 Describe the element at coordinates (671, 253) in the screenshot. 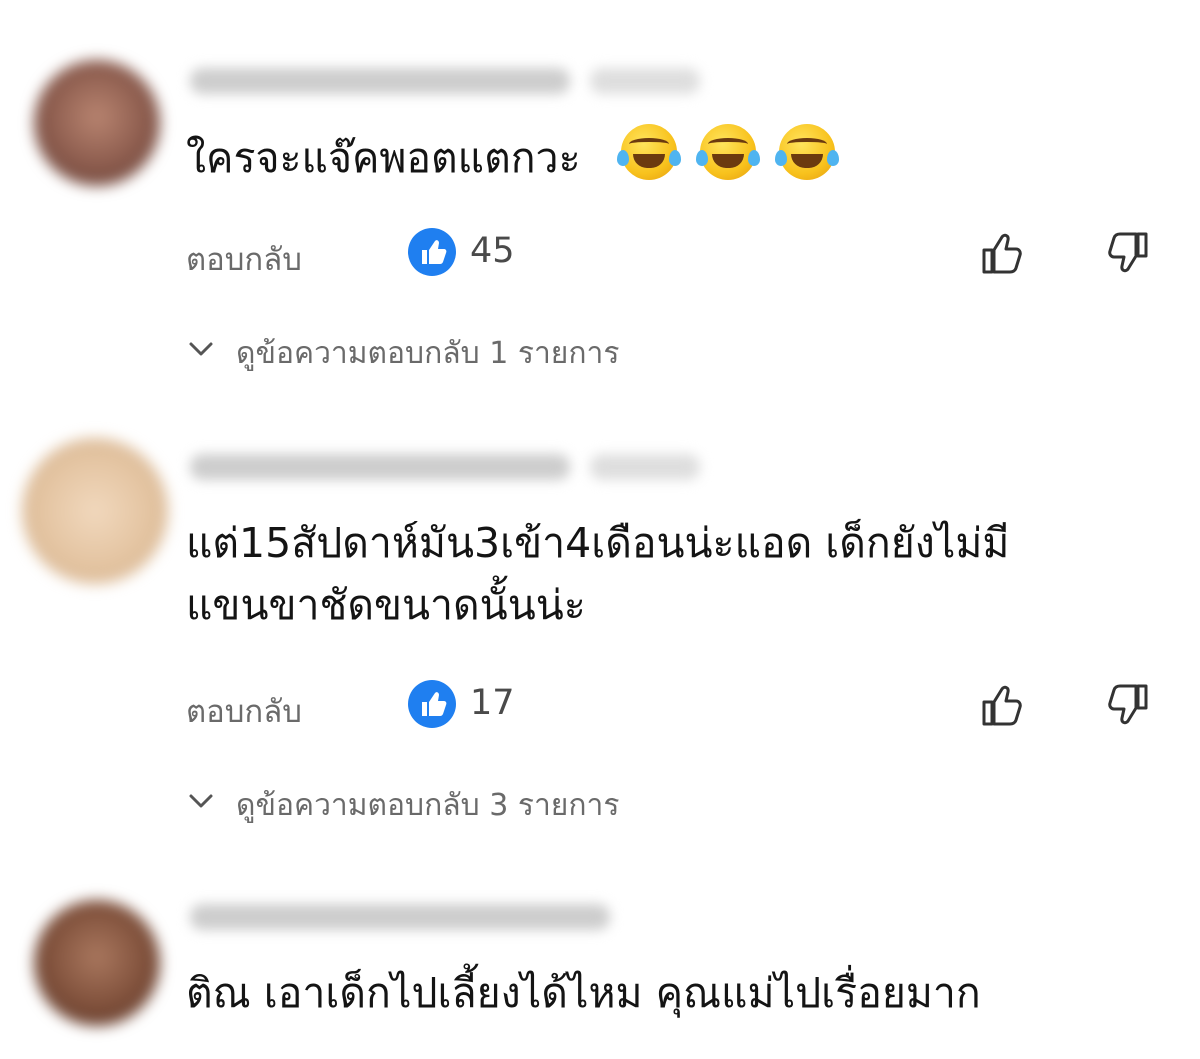

I see `comment-actions: ตอบกลับ 45` at that location.